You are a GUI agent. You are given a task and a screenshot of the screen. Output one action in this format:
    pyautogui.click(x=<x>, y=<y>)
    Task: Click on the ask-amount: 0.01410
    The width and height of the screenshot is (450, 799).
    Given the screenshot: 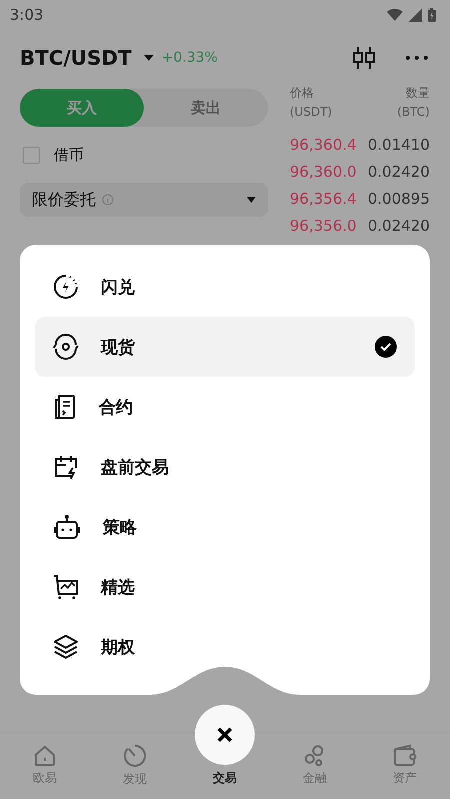 What is the action you would take?
    pyautogui.click(x=399, y=145)
    